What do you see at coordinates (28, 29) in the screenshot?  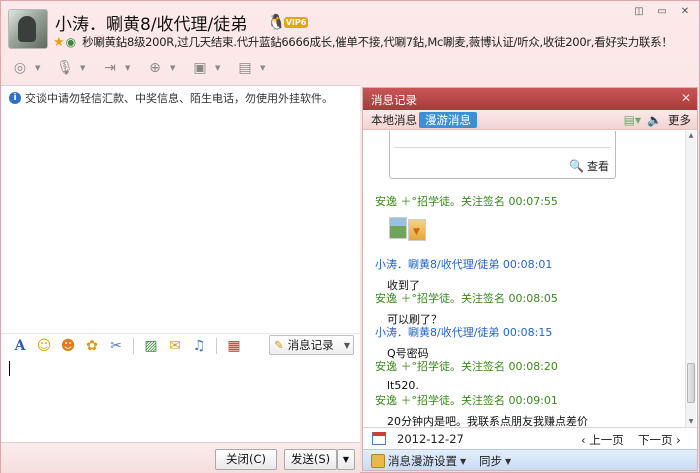 I see `contact-avatar` at bounding box center [28, 29].